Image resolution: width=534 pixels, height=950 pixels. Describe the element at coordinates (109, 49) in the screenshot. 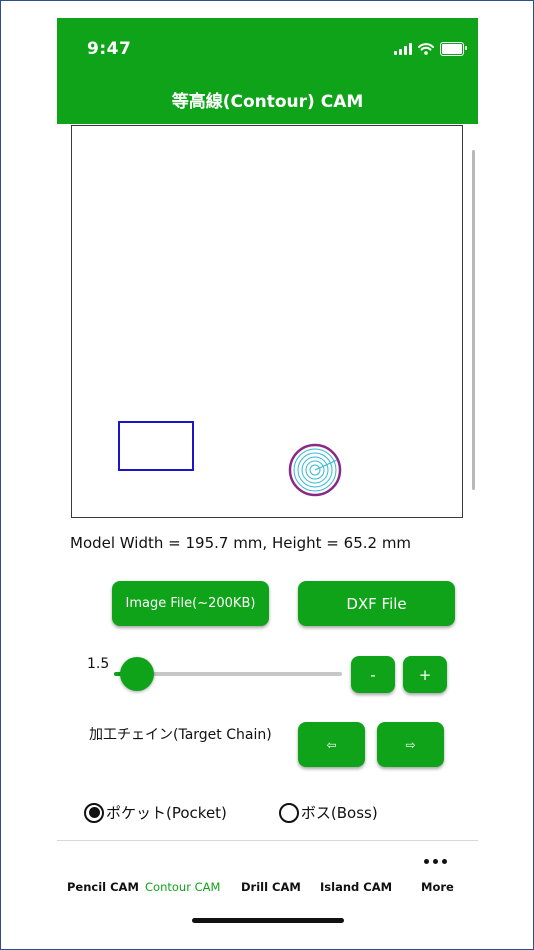

I see `status-time: 9:47` at that location.